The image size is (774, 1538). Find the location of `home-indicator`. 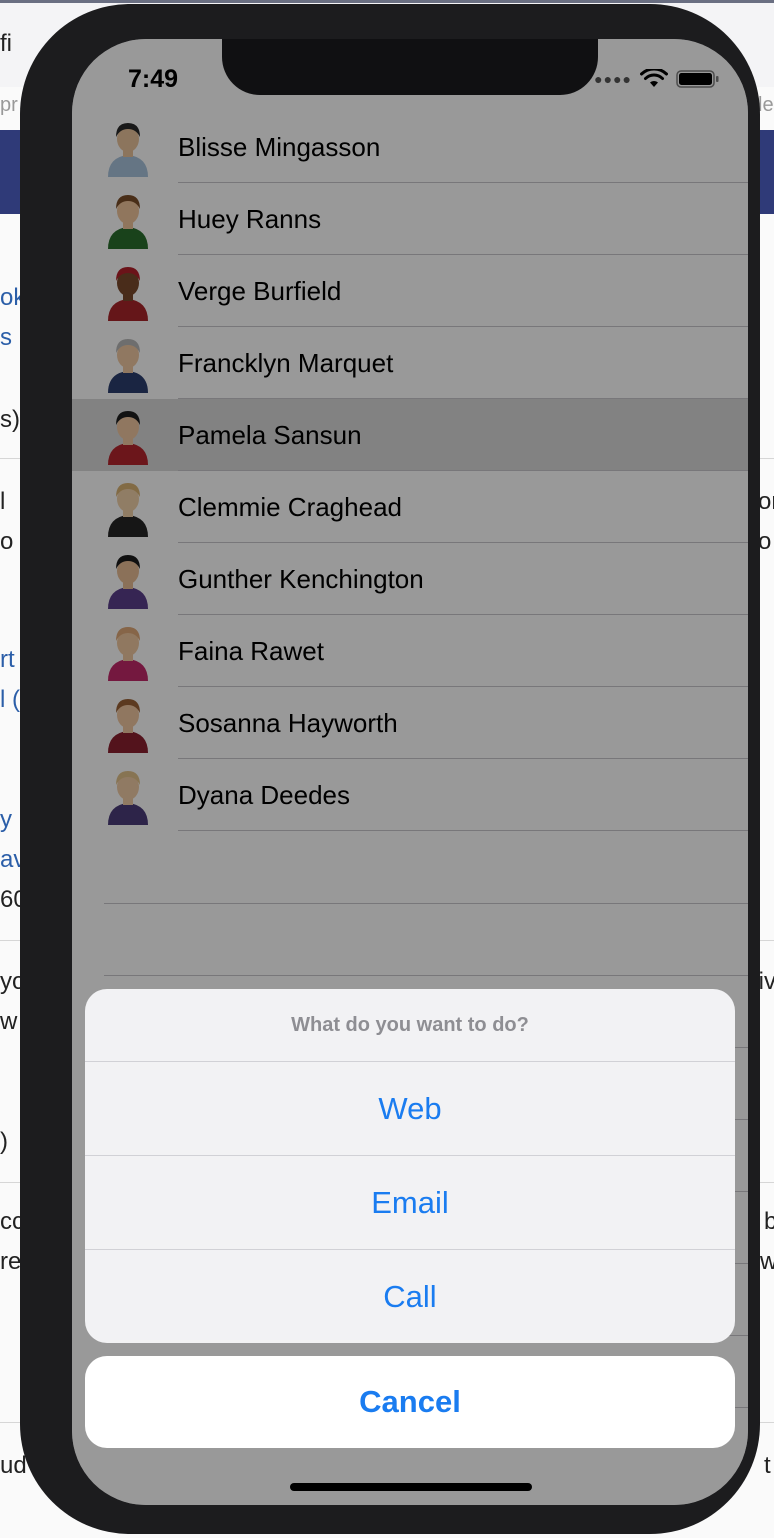

home-indicator is located at coordinates (411, 1487).